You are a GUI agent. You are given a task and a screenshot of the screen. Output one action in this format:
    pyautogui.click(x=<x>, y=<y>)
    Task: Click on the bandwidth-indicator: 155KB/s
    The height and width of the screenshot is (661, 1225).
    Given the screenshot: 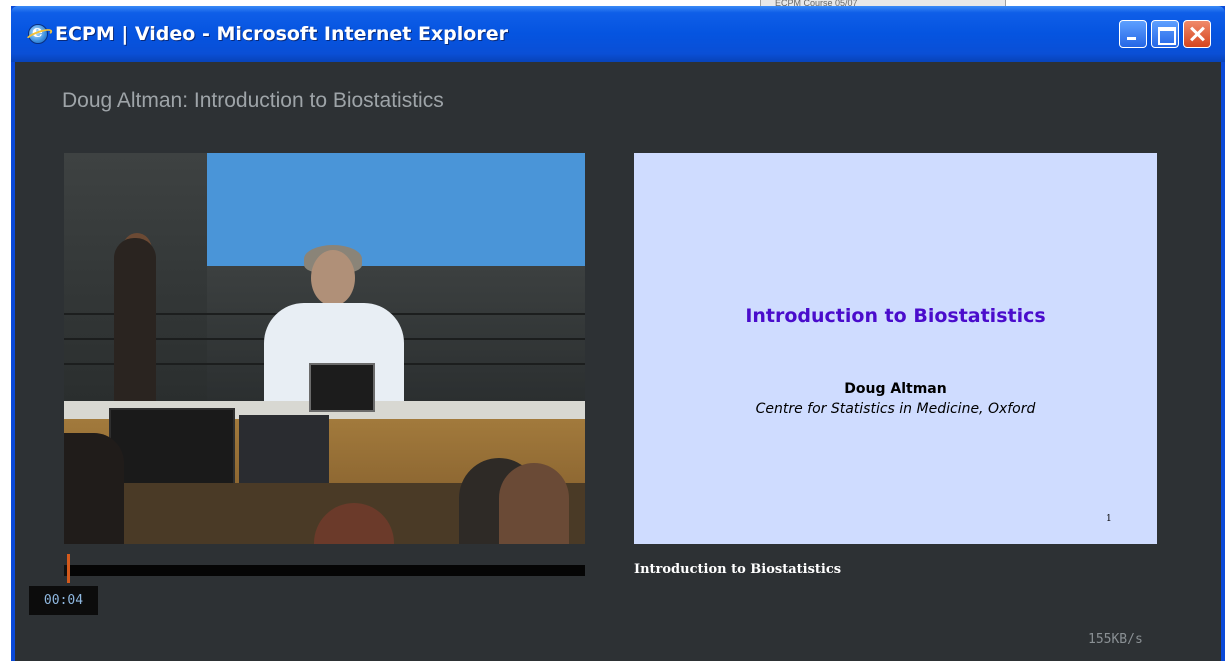 What is the action you would take?
    pyautogui.click(x=1115, y=639)
    